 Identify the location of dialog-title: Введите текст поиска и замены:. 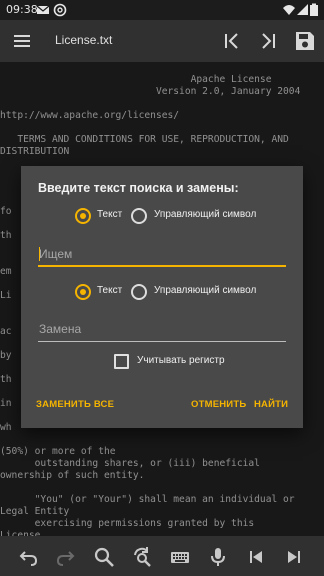
(138, 188).